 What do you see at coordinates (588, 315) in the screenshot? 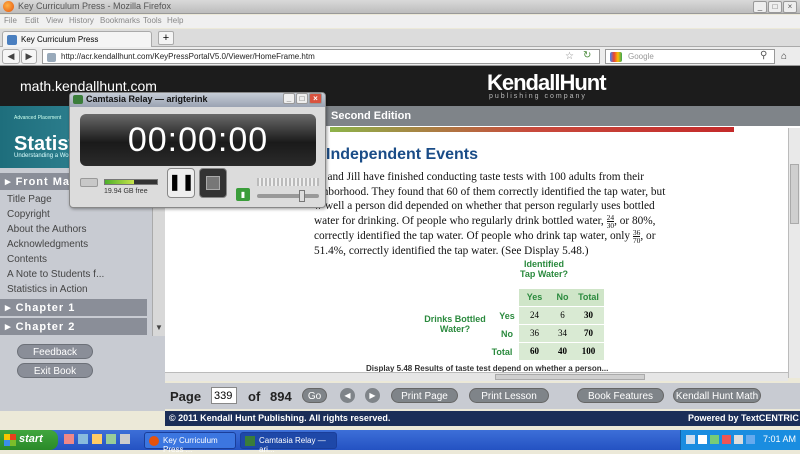
I see `table-cell: 30` at bounding box center [588, 315].